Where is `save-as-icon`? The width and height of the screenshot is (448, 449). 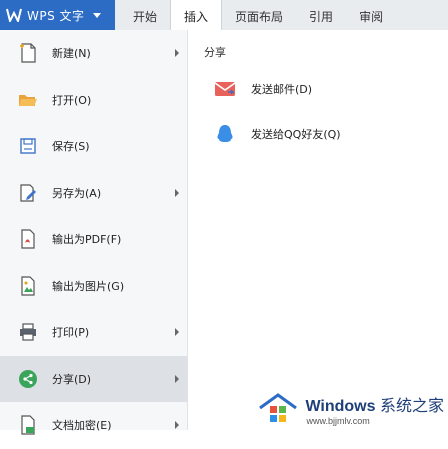
save-as-icon is located at coordinates (28, 193).